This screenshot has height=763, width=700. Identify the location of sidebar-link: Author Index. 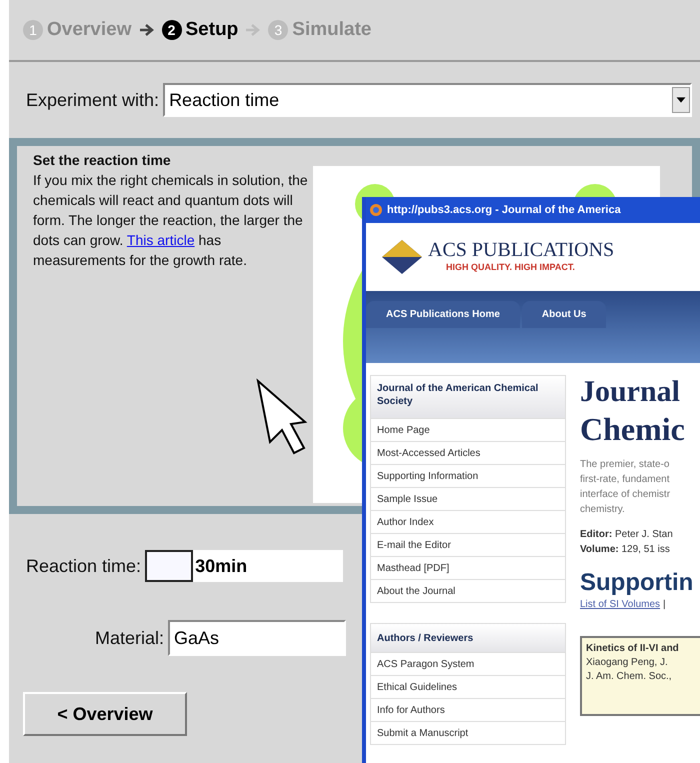
(468, 521).